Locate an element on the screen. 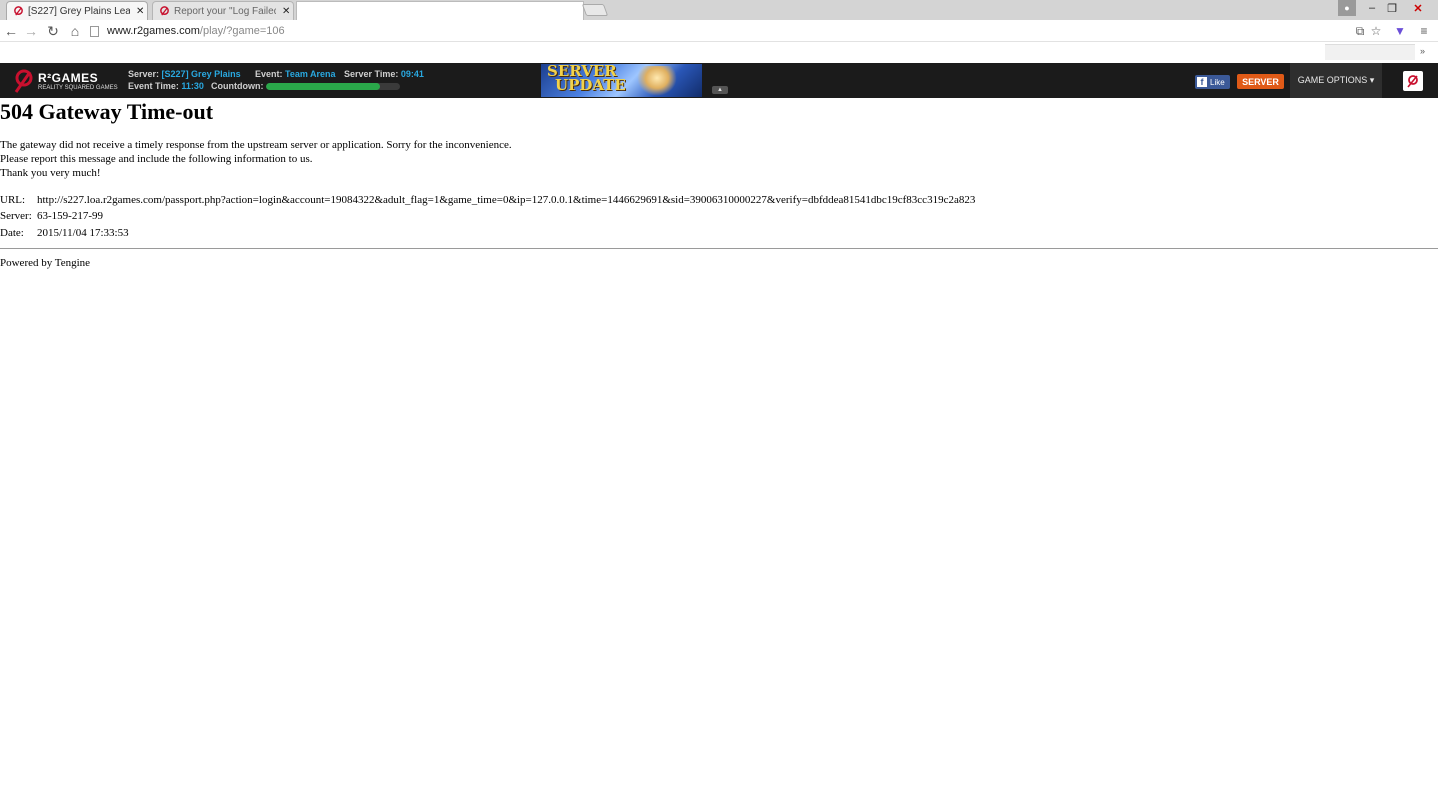  banner-text: SERVER UPDATE is located at coordinates (586, 79).